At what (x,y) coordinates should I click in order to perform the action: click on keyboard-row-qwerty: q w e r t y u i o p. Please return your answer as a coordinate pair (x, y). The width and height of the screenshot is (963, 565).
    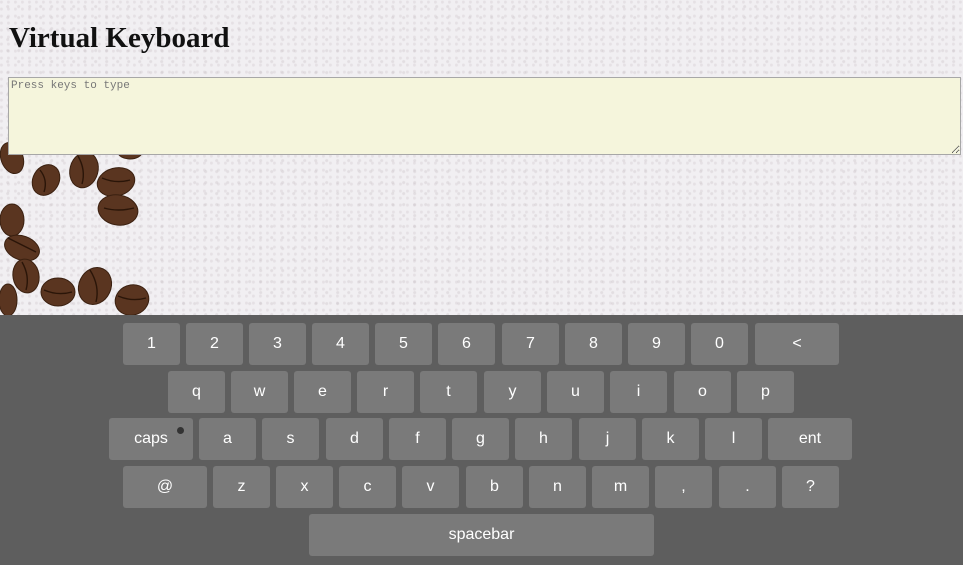
    Looking at the image, I should click on (481, 392).